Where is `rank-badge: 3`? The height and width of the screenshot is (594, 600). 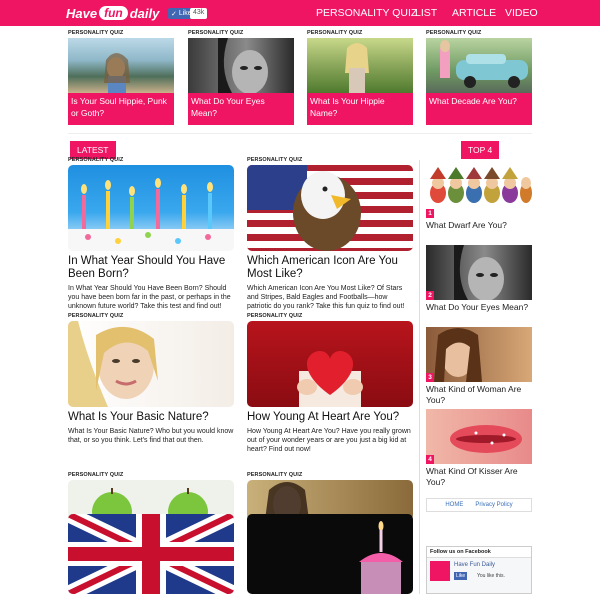 rank-badge: 3 is located at coordinates (430, 377).